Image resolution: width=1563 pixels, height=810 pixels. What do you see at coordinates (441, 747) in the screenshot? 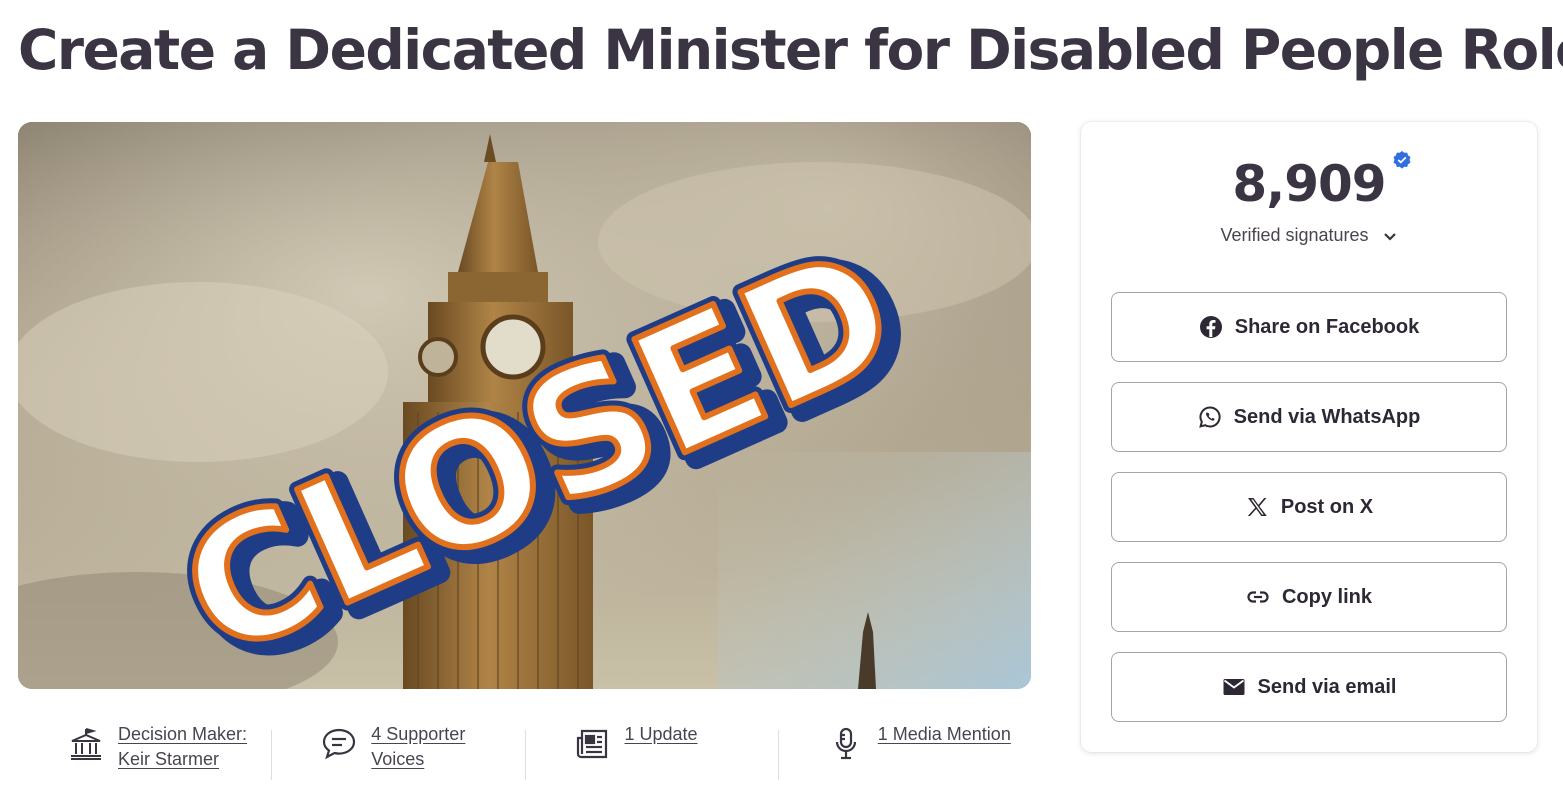
I see `supporter-voices-link: 4 Supporter Voices` at bounding box center [441, 747].